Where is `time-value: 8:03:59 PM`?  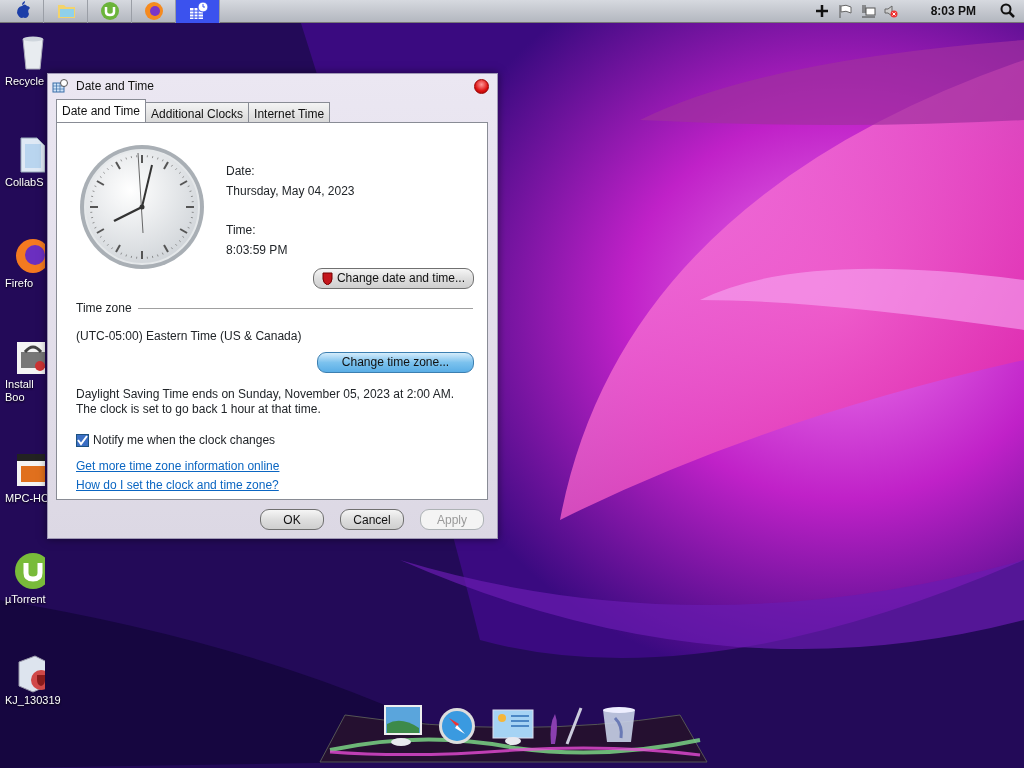
time-value: 8:03:59 PM is located at coordinates (257, 250).